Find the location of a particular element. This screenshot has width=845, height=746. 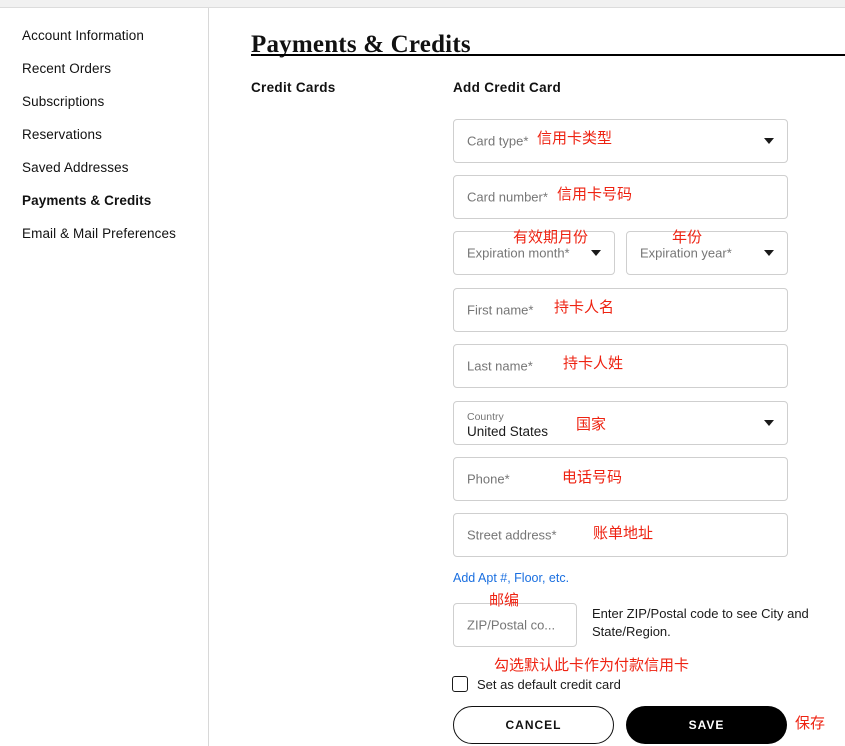

annotation-overlay: 持卡人名 is located at coordinates (584, 307).